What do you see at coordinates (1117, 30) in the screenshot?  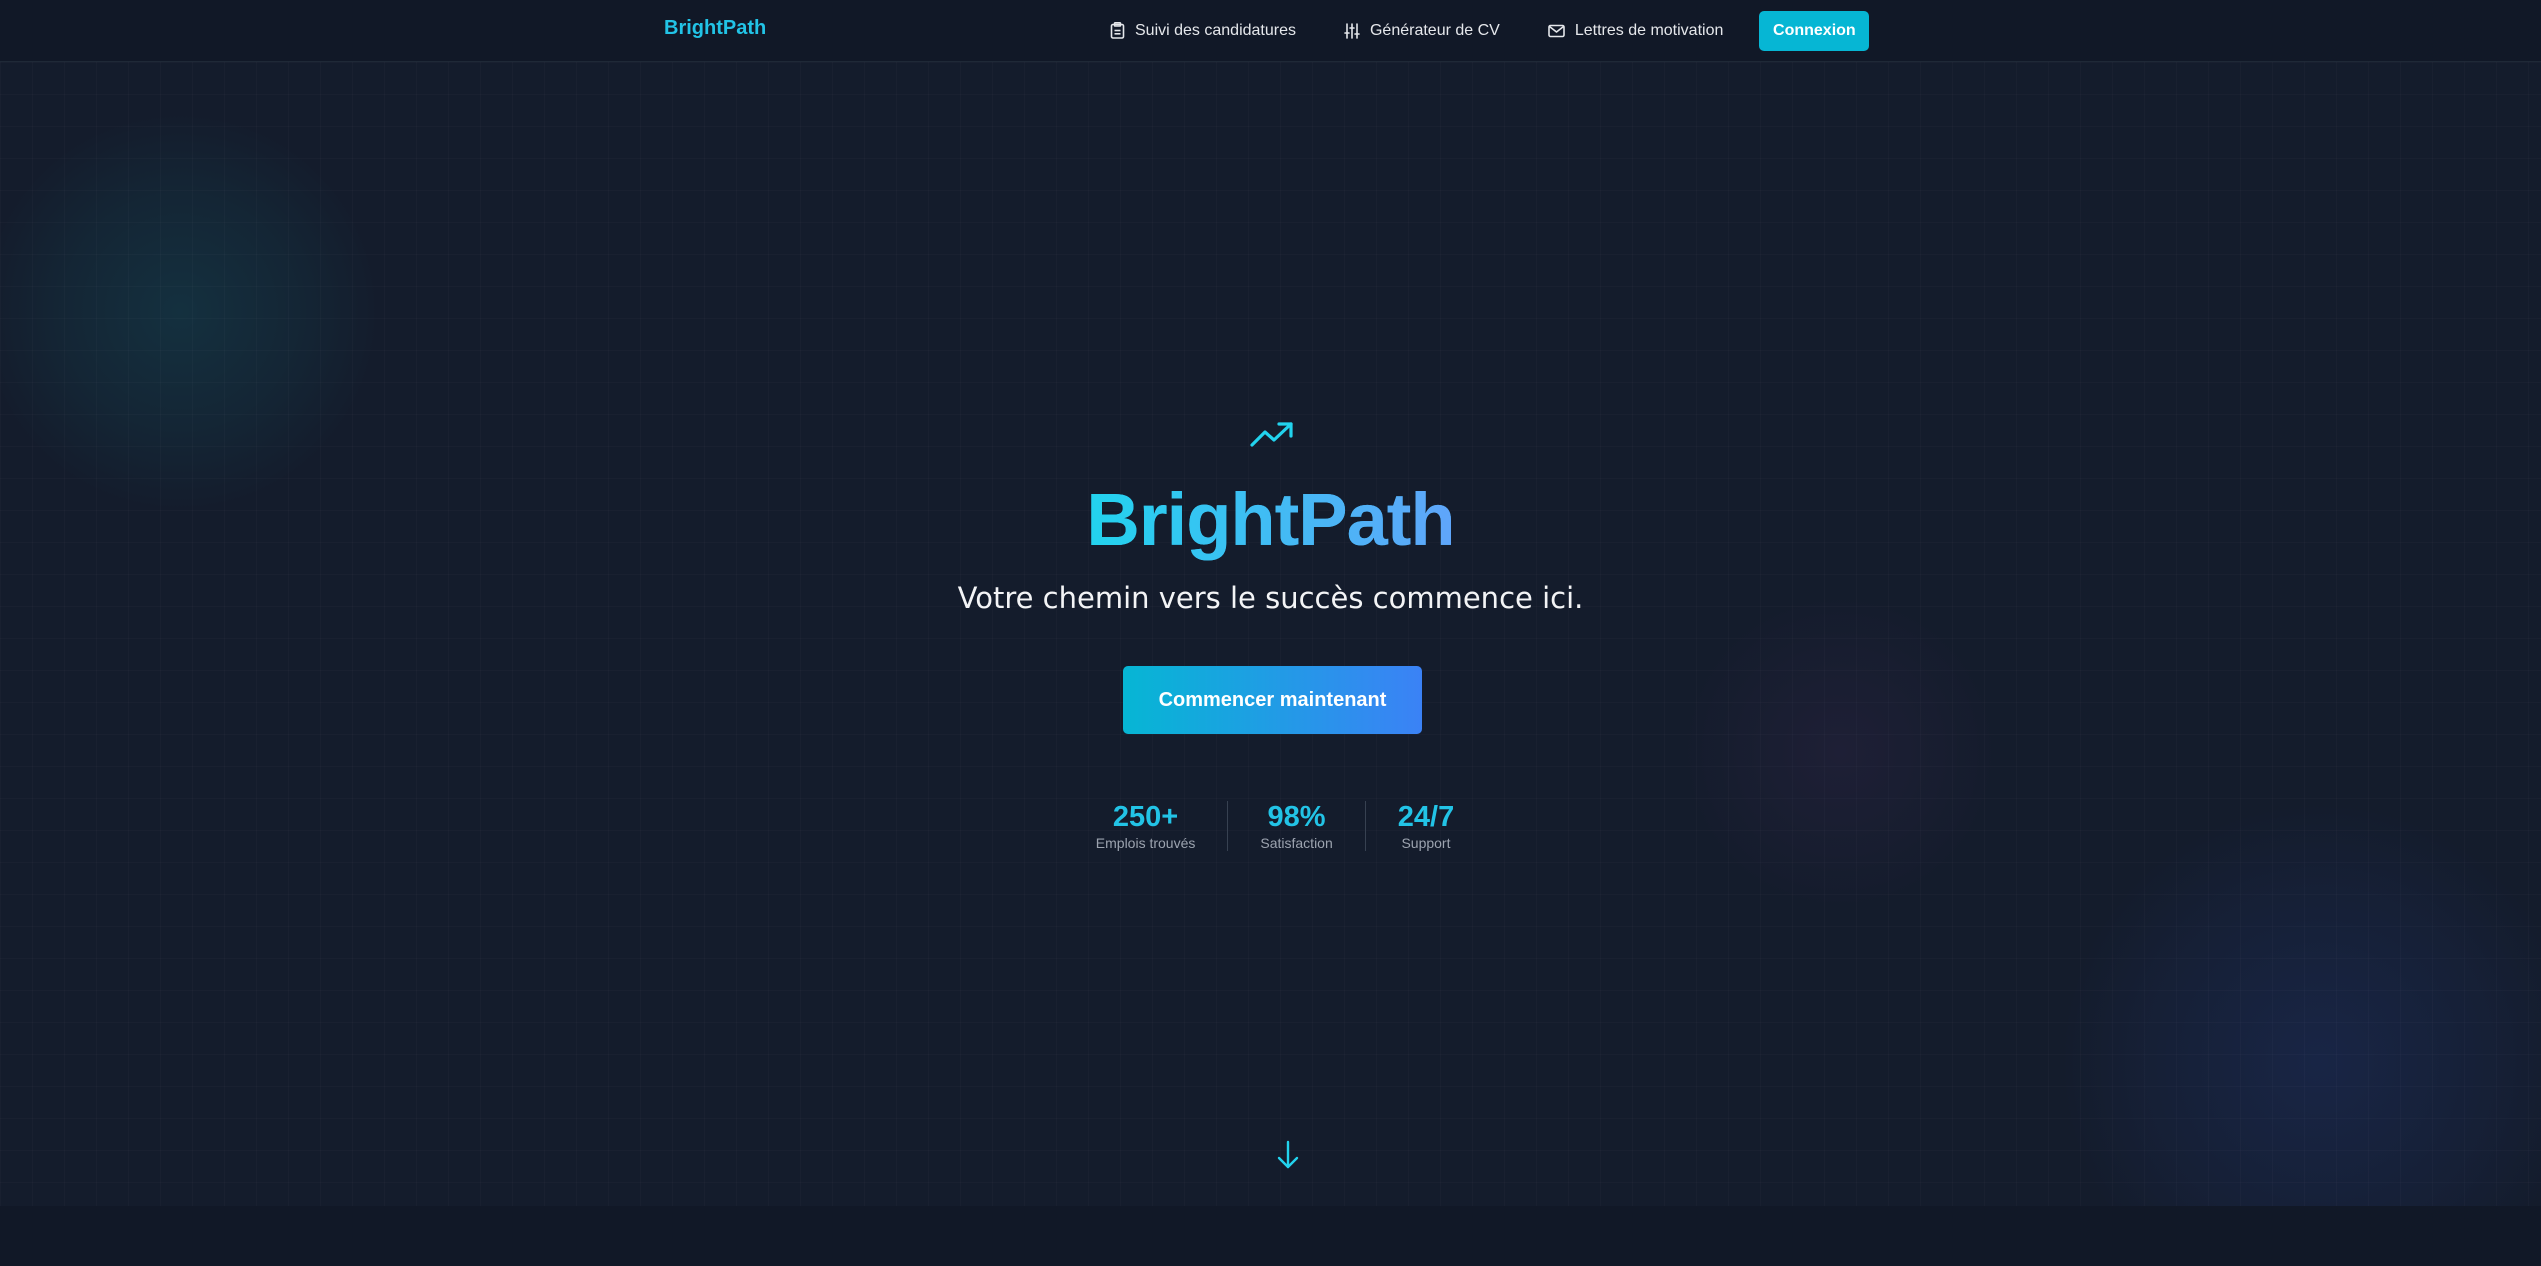 I see `clipboard-icon` at bounding box center [1117, 30].